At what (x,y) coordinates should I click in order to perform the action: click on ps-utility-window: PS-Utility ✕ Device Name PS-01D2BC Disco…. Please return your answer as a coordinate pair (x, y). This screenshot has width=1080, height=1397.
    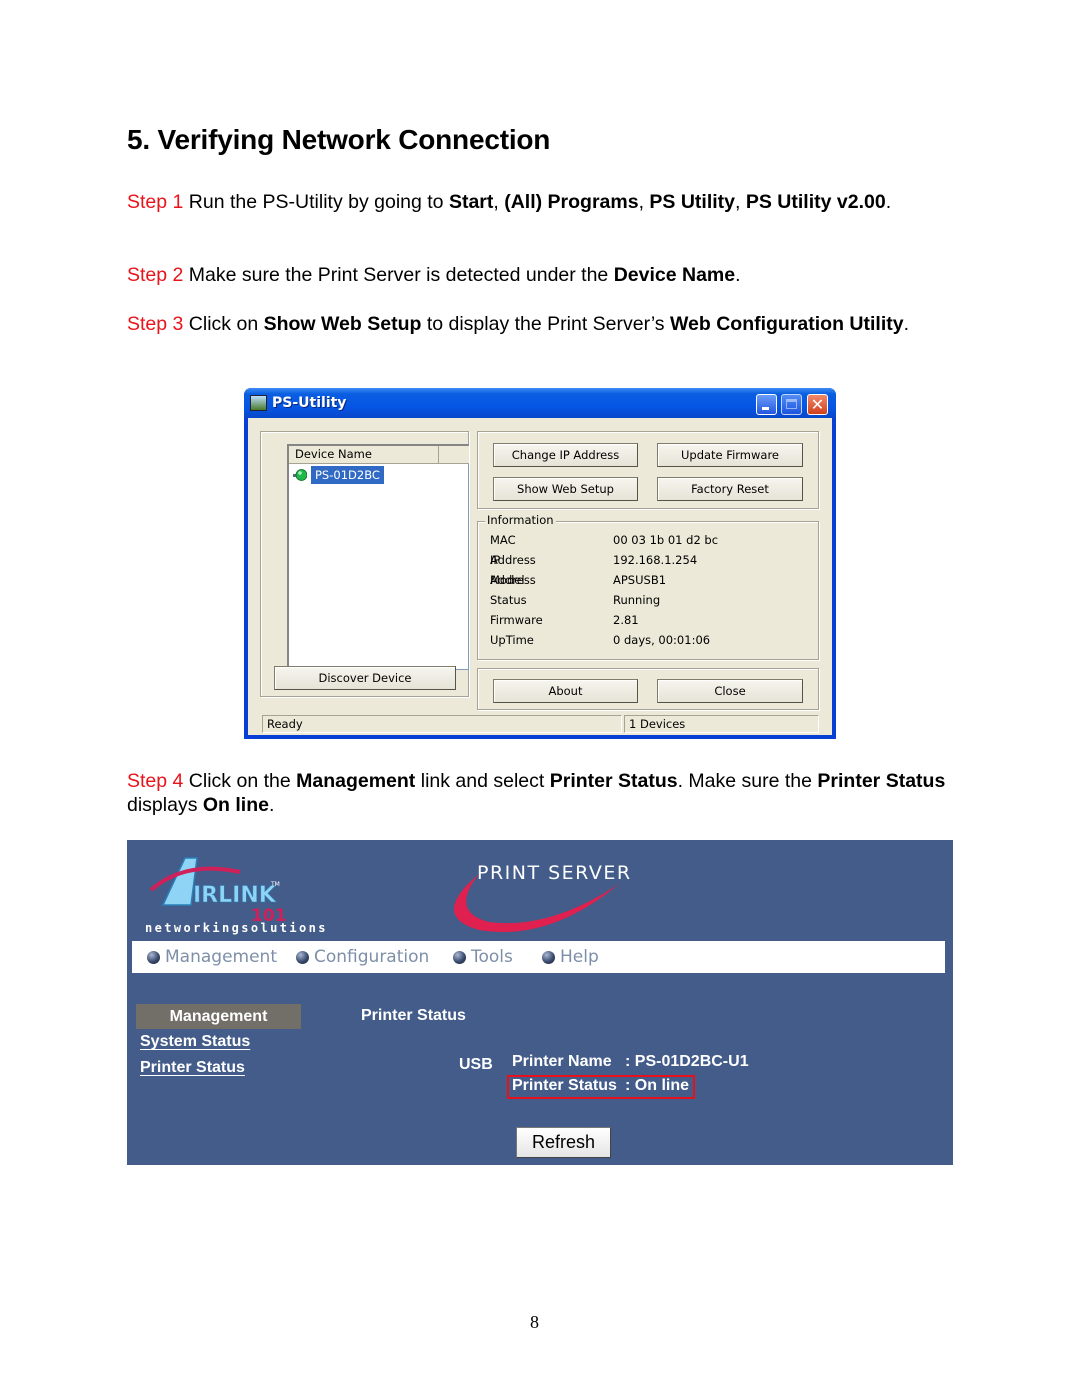
    Looking at the image, I should click on (540, 563).